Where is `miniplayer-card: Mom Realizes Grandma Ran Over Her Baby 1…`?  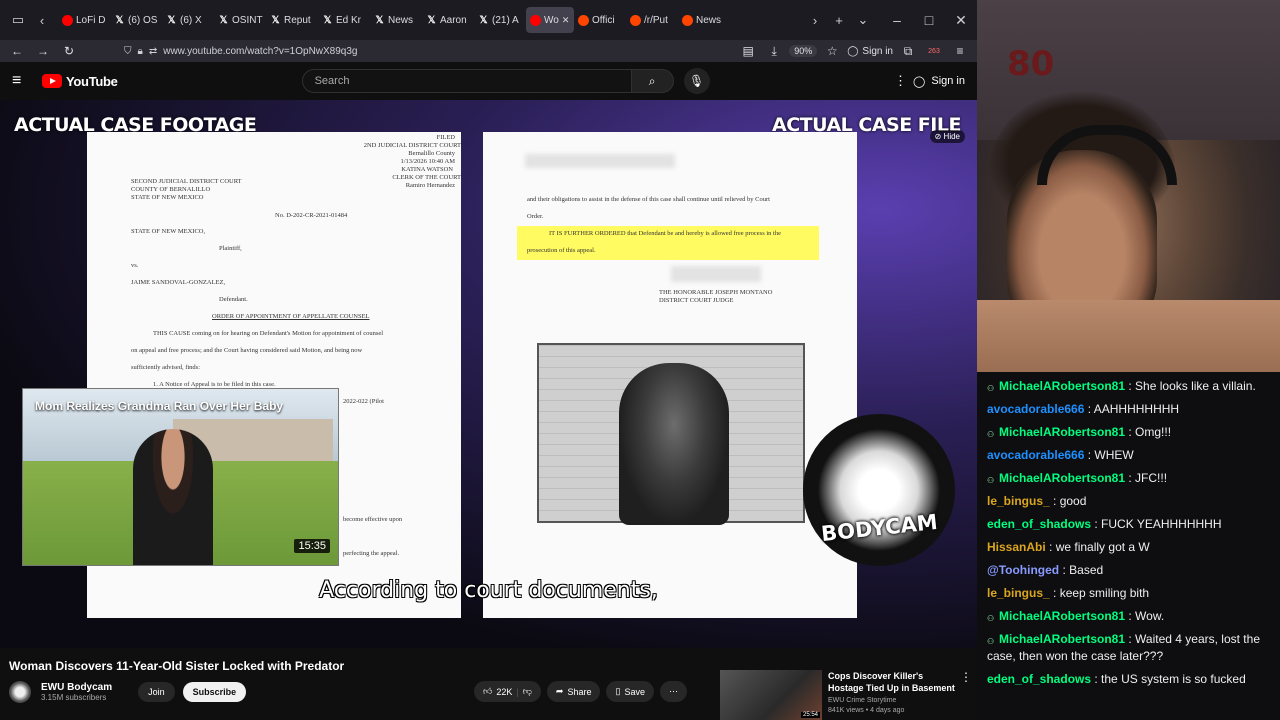 miniplayer-card: Mom Realizes Grandma Ran Over Her Baby 1… is located at coordinates (180, 477).